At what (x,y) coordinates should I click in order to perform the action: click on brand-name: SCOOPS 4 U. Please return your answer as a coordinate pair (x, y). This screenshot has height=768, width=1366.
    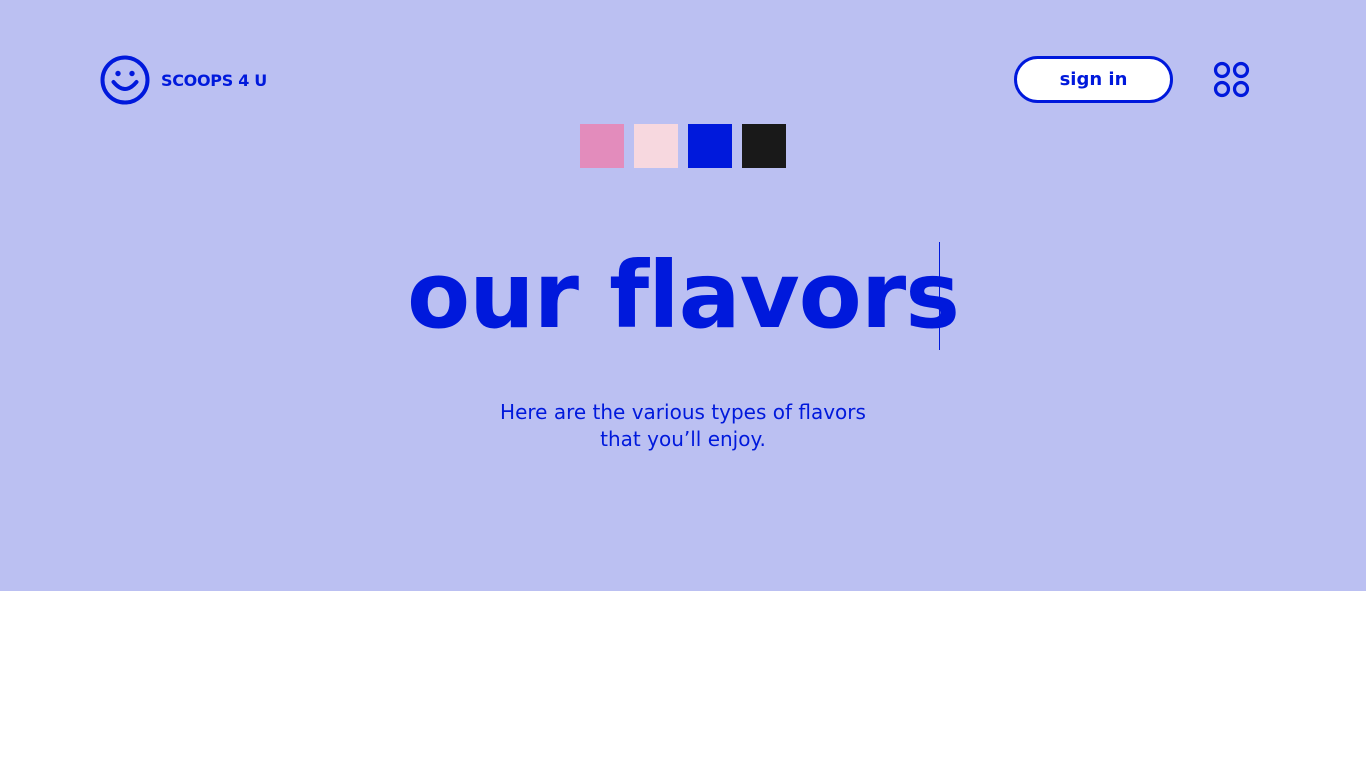
    Looking at the image, I should click on (214, 80).